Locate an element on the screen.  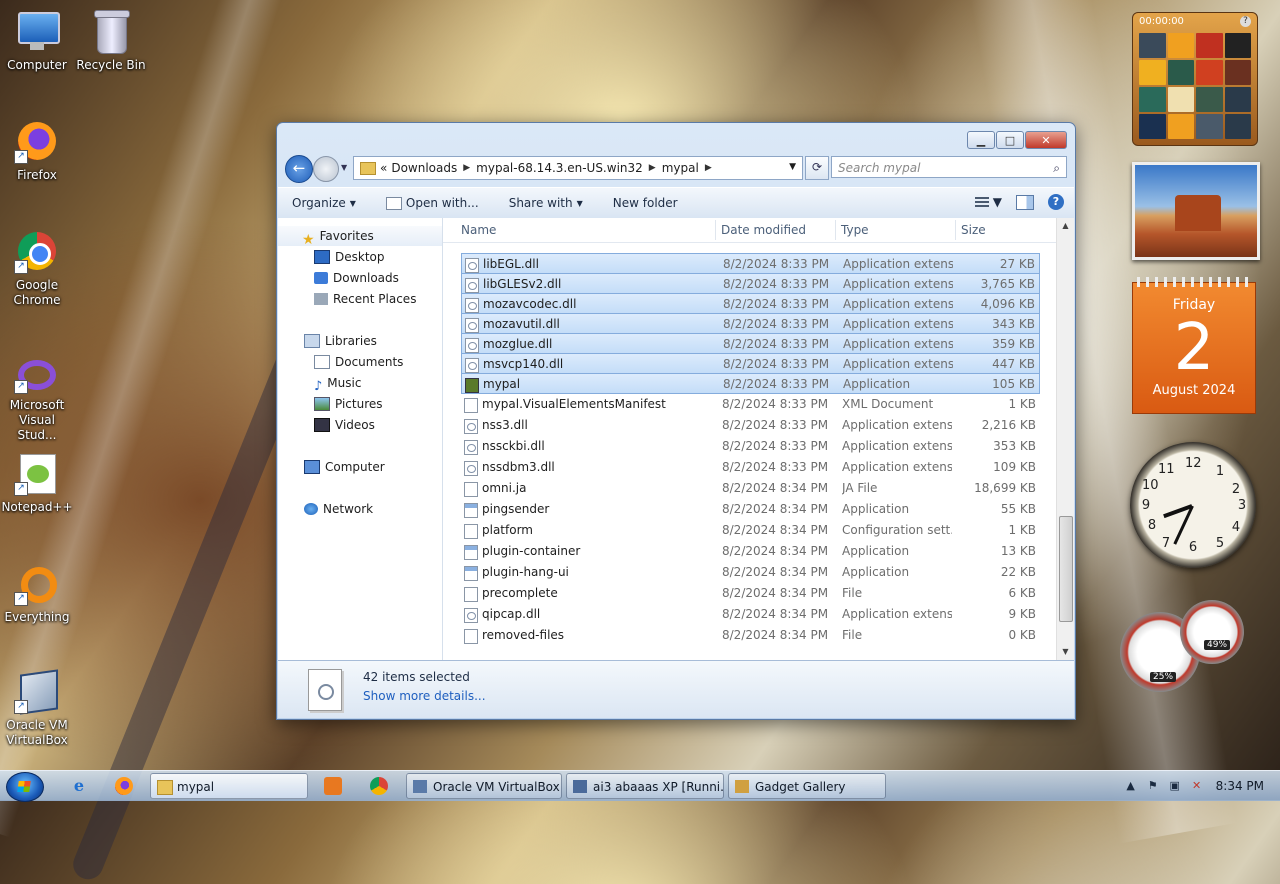
breadcrumb-downloads: Downloads is located at coordinates (424, 168).